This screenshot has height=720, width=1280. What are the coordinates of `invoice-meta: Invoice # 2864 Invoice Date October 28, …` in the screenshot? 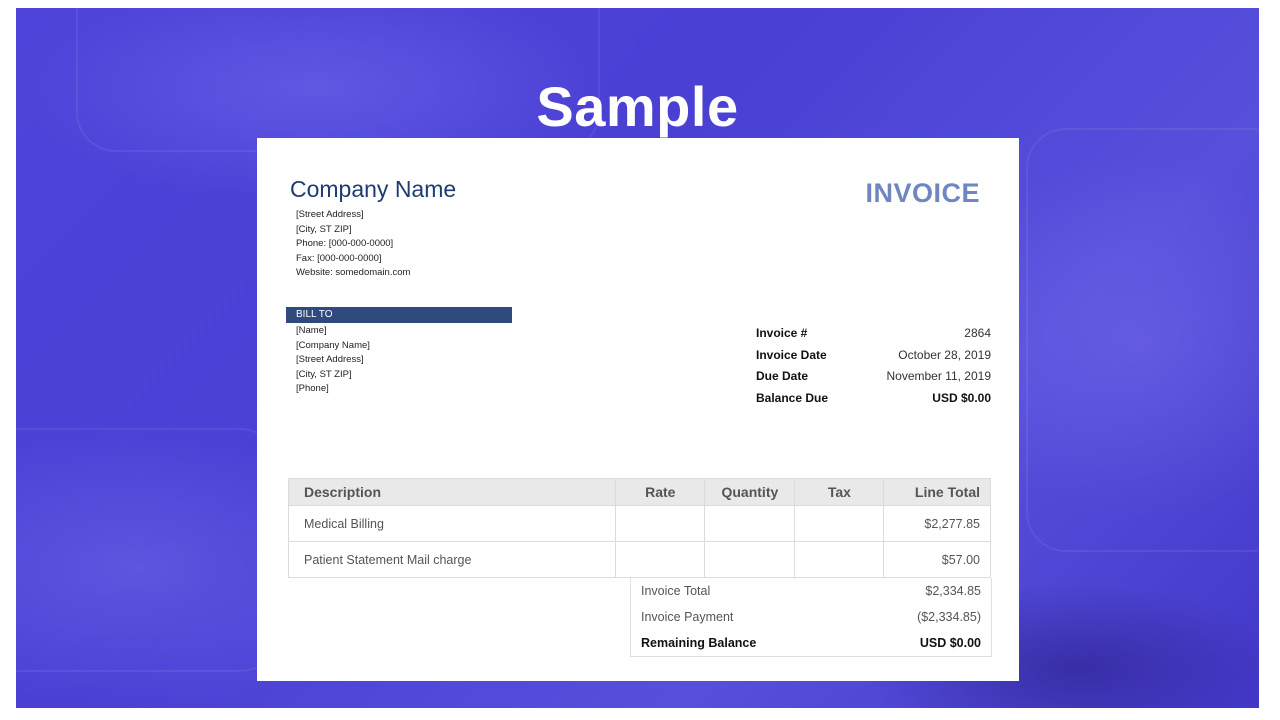 It's located at (873, 366).